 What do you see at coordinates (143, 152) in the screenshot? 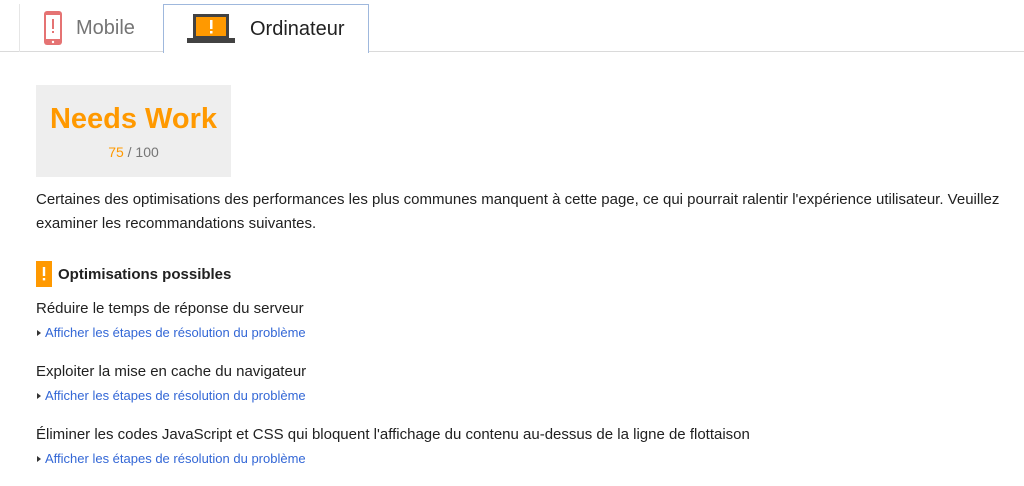
I see `score-max: / 100` at bounding box center [143, 152].